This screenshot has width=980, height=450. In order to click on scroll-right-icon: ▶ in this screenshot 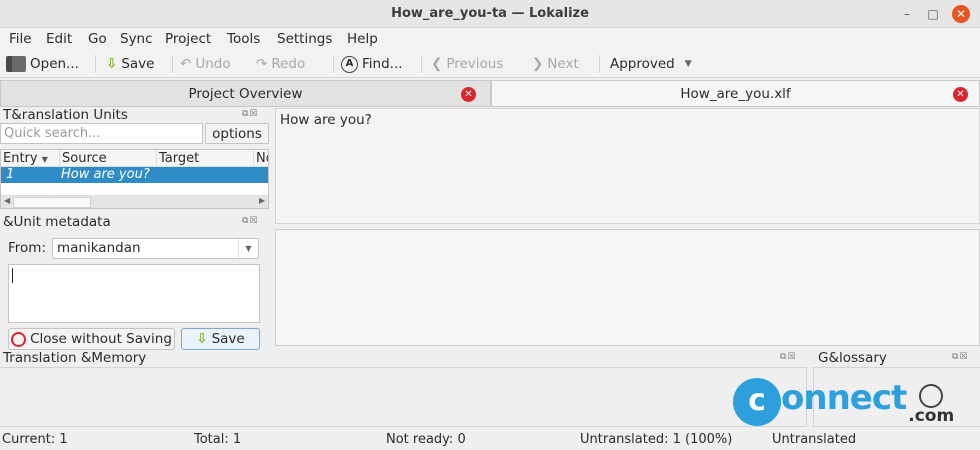, I will do `click(262, 200)`.